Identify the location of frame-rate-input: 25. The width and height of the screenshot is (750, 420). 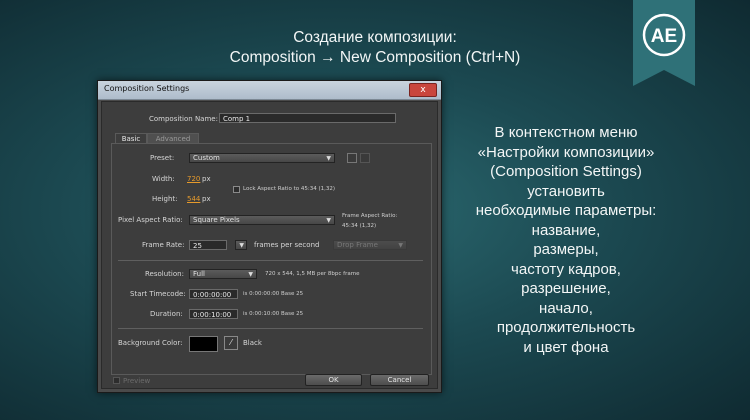
(208, 245).